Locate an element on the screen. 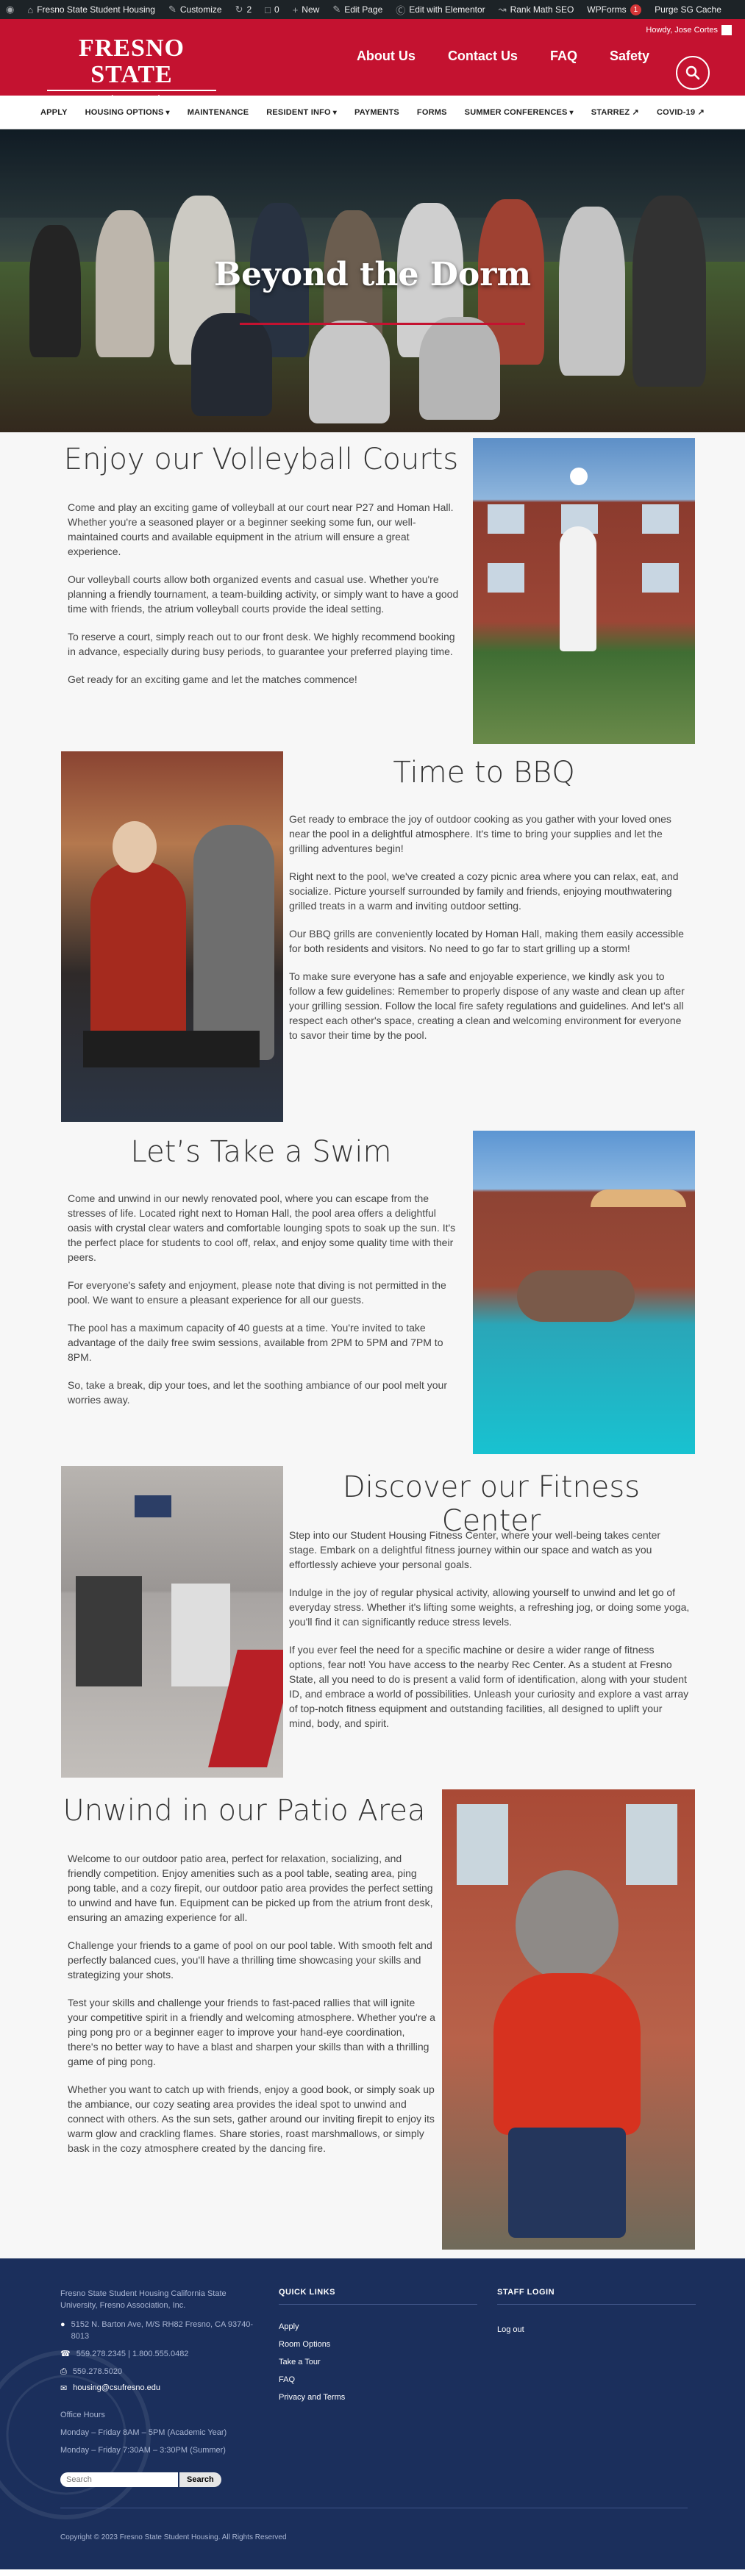 This screenshot has width=745, height=2576. footer-link-room-options: Room Options is located at coordinates (378, 2344).